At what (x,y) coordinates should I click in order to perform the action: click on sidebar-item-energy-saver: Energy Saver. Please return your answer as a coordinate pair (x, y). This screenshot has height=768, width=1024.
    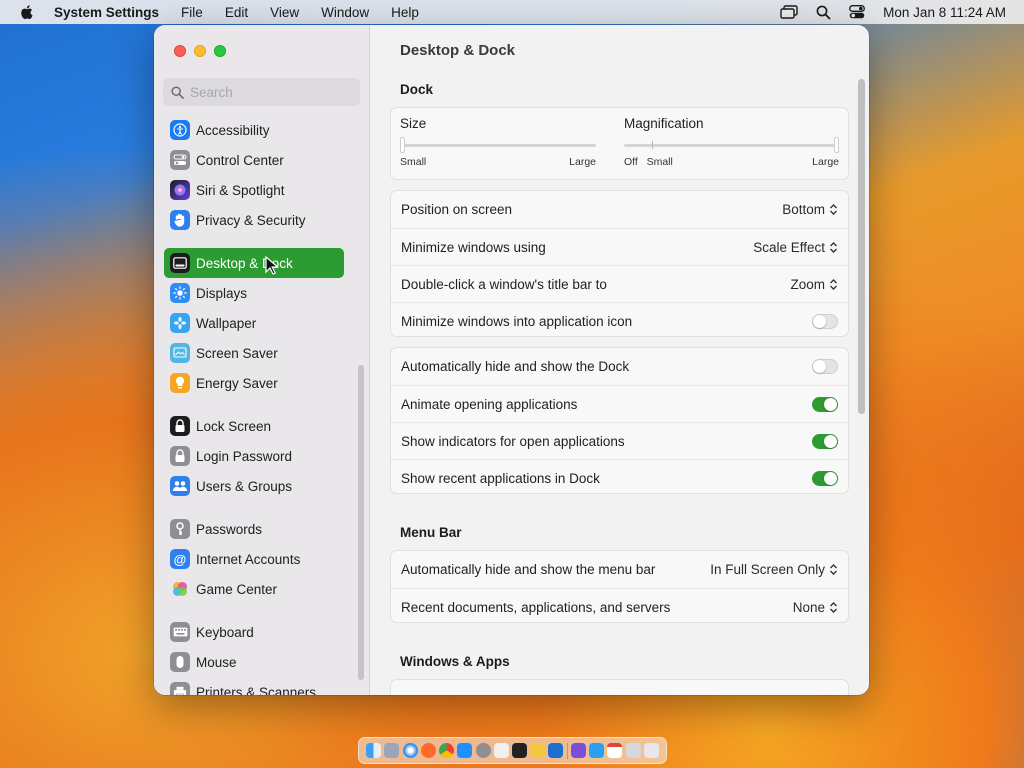
    Looking at the image, I should click on (254, 383).